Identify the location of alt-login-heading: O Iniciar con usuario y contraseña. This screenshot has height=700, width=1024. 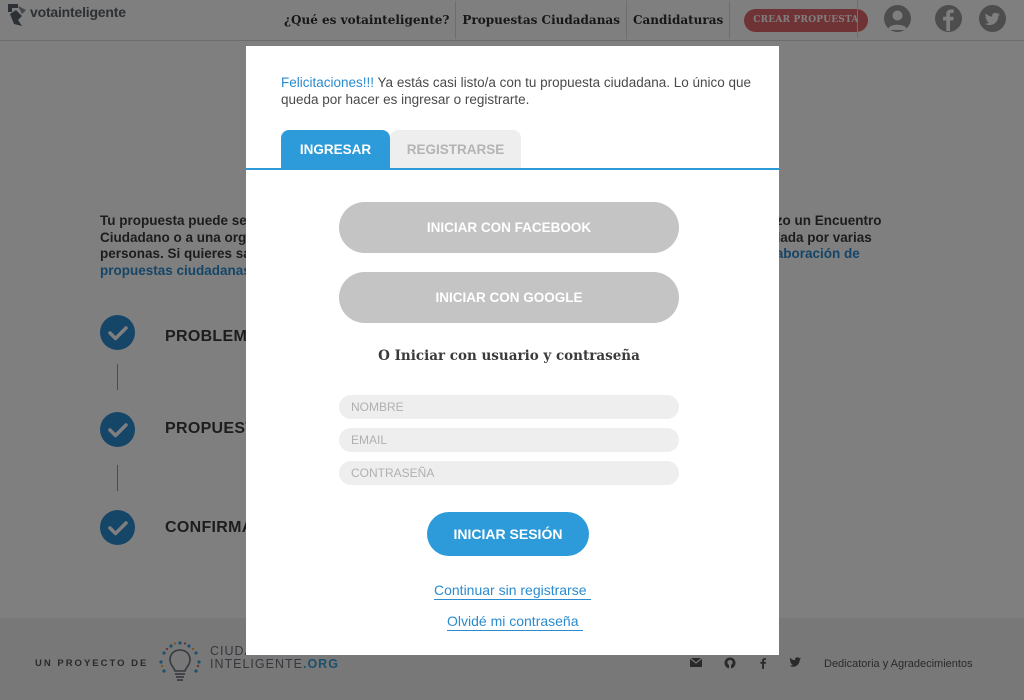
(509, 356).